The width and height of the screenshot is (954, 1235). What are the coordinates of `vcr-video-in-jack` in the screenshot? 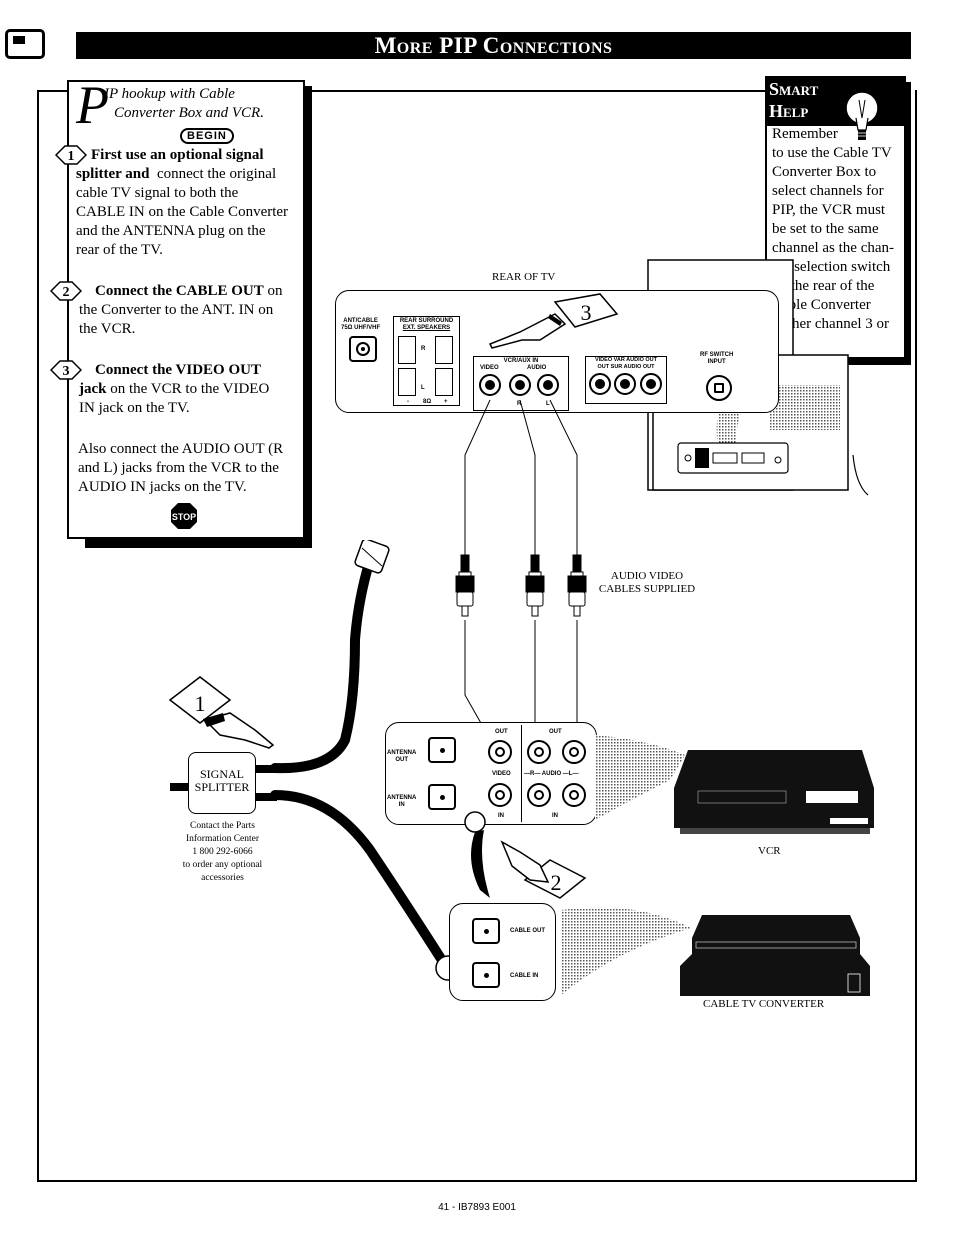 It's located at (500, 795).